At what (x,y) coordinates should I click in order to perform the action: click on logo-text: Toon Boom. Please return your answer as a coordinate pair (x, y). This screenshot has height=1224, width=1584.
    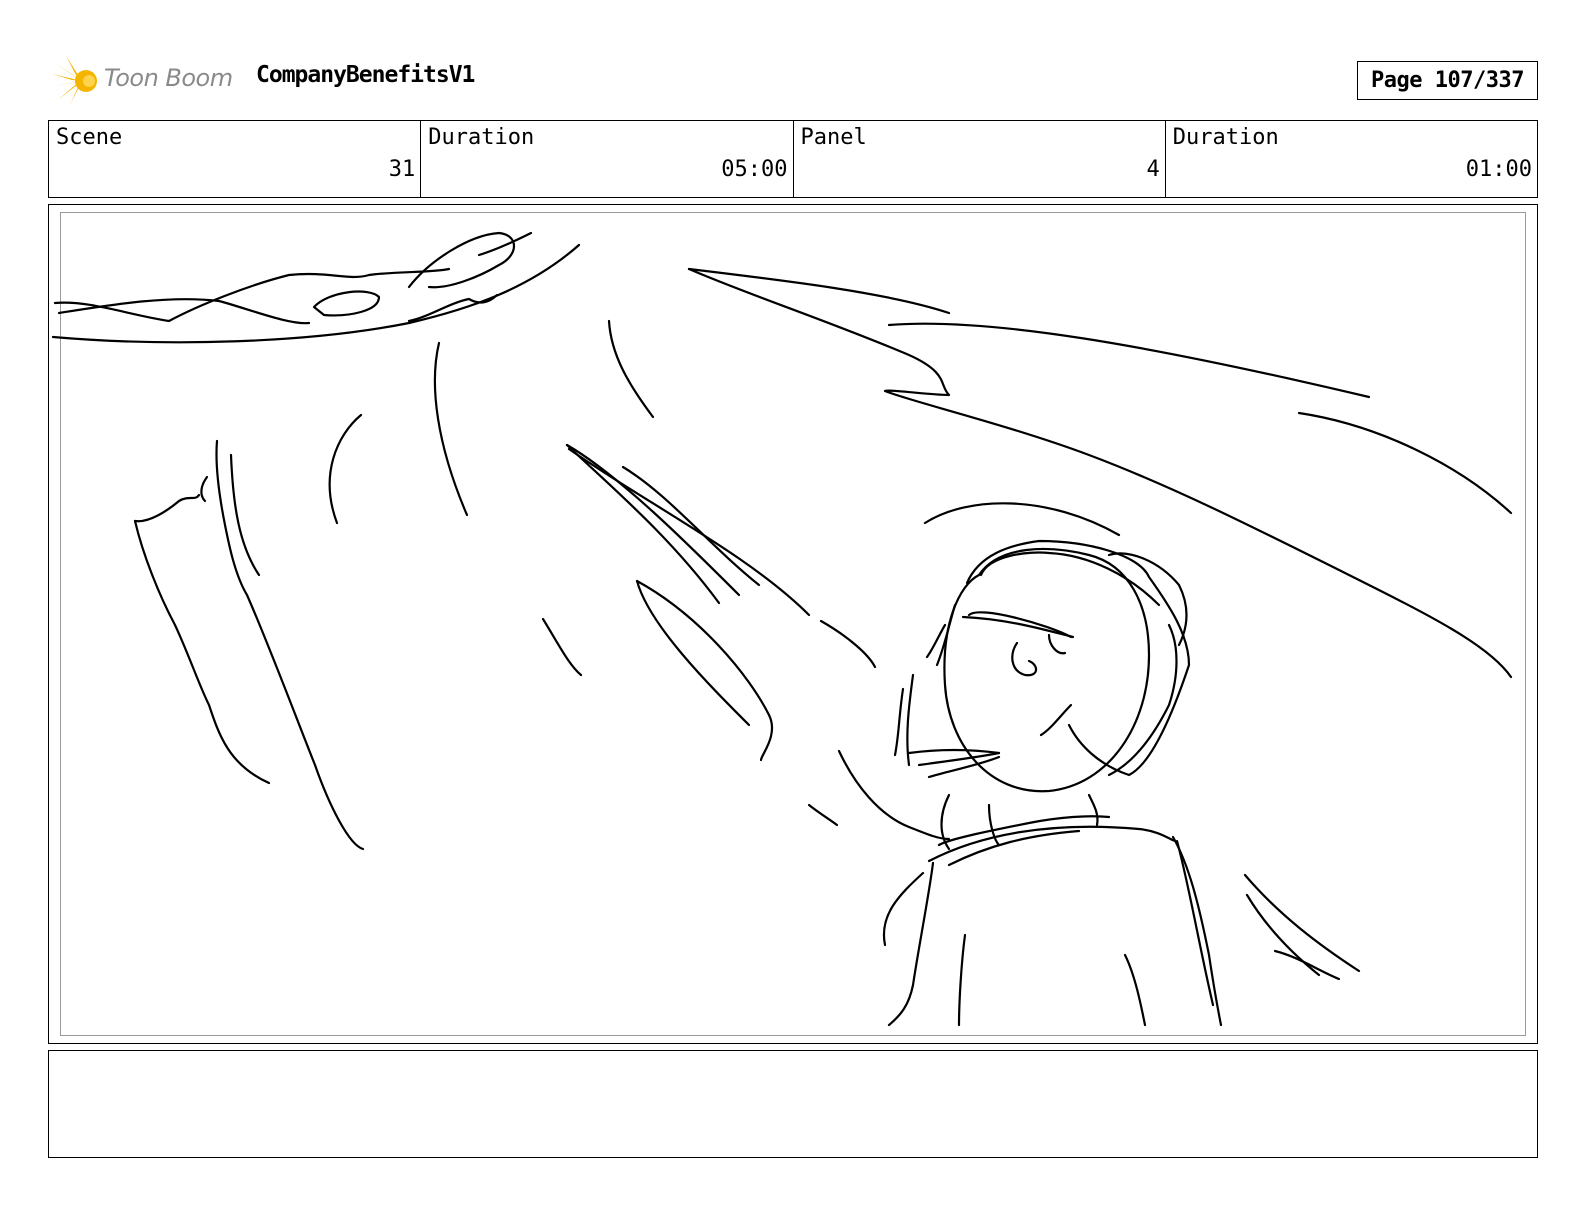
    Looking at the image, I should click on (168, 78).